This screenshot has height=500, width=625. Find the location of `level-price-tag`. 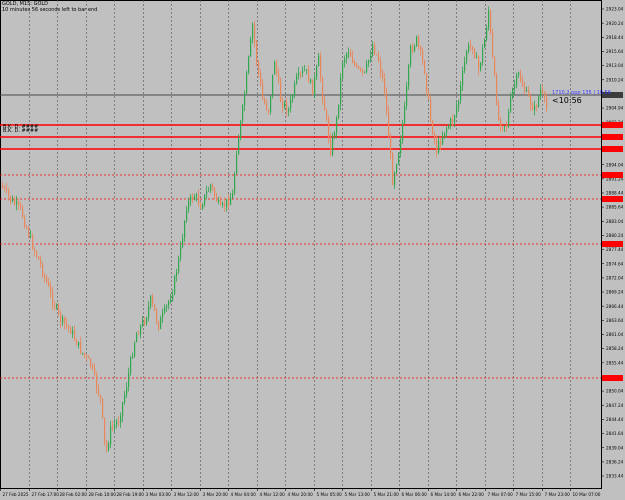

level-price-tag is located at coordinates (612, 244).